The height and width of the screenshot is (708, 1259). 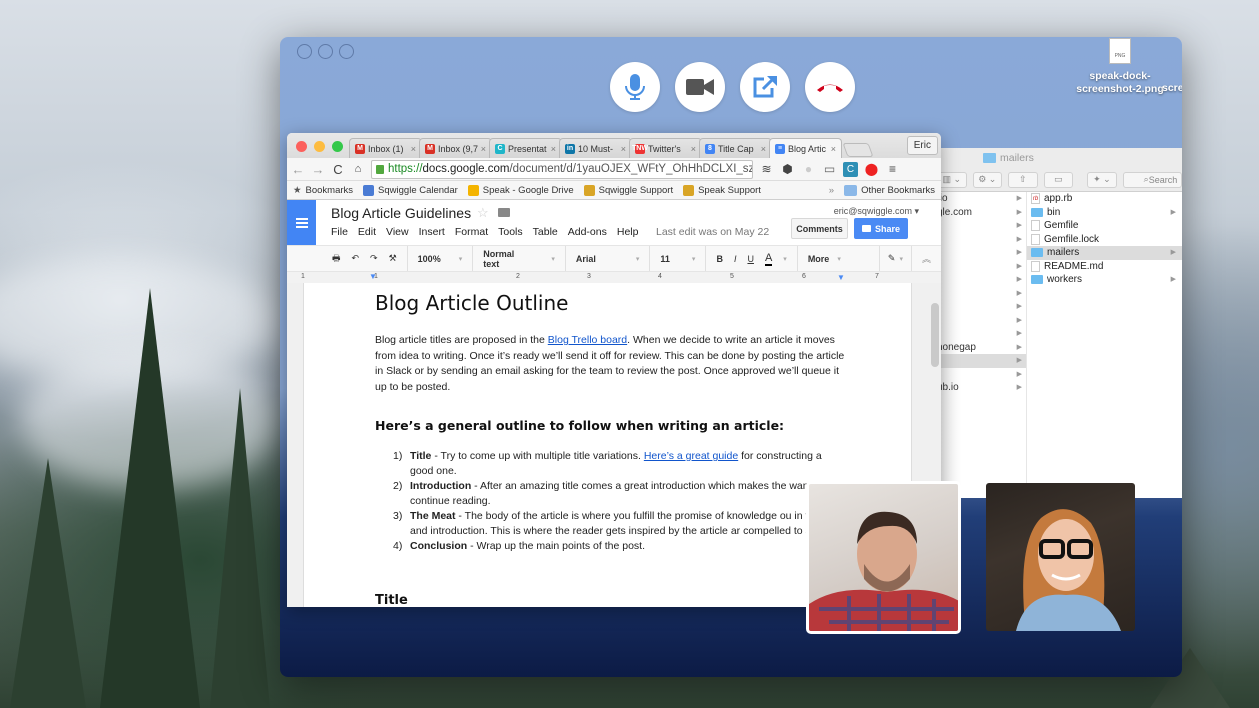 What do you see at coordinates (978, 213) in the screenshot?
I see `finder-parent-row: gle.com ▶` at bounding box center [978, 213].